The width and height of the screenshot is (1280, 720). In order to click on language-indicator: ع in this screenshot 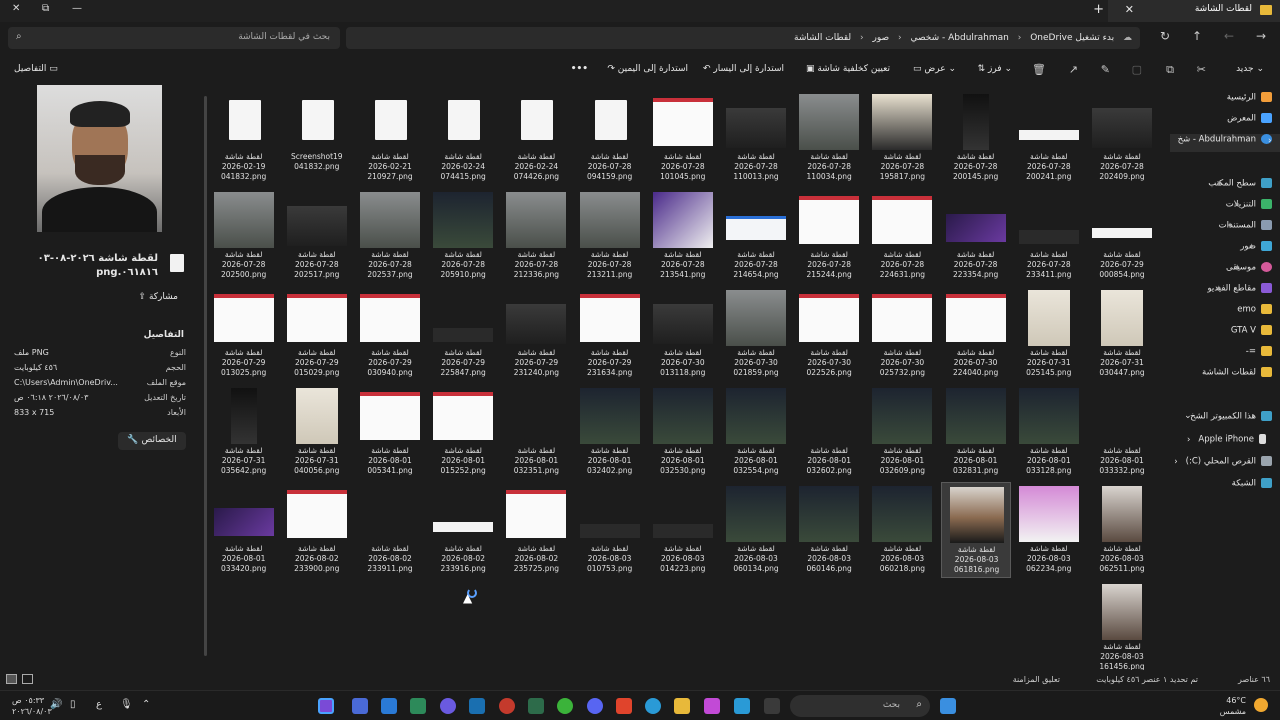, I will do `click(99, 704)`.